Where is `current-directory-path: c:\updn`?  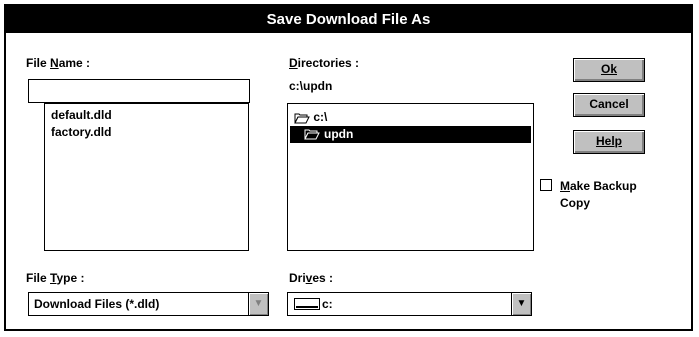 current-directory-path: c:\updn is located at coordinates (311, 86).